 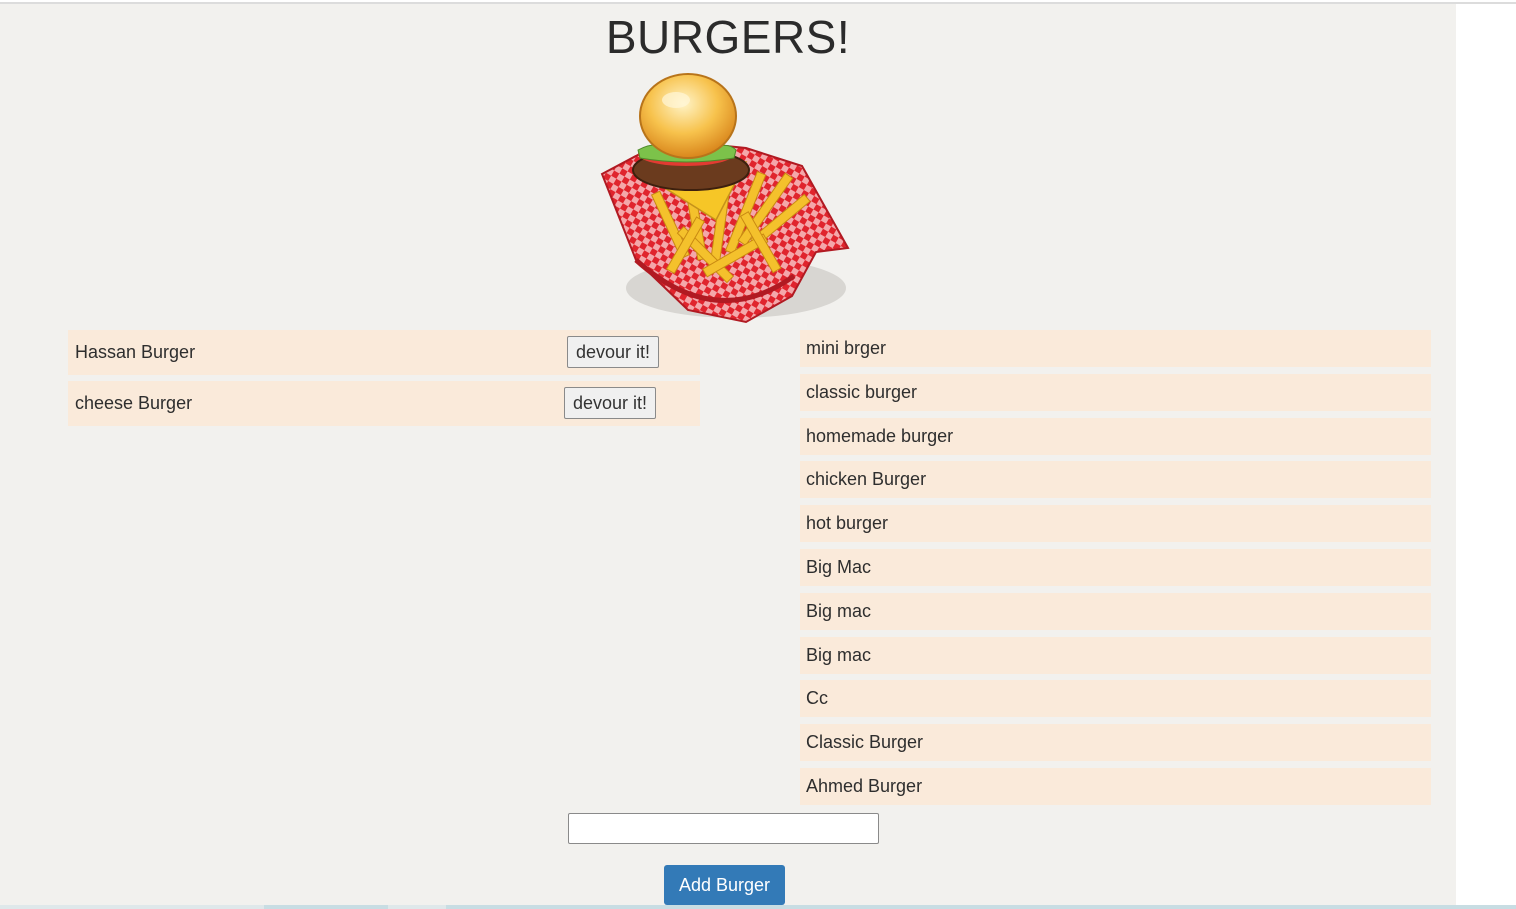 What do you see at coordinates (1115, 567) in the screenshot?
I see `list-item: Big Mac` at bounding box center [1115, 567].